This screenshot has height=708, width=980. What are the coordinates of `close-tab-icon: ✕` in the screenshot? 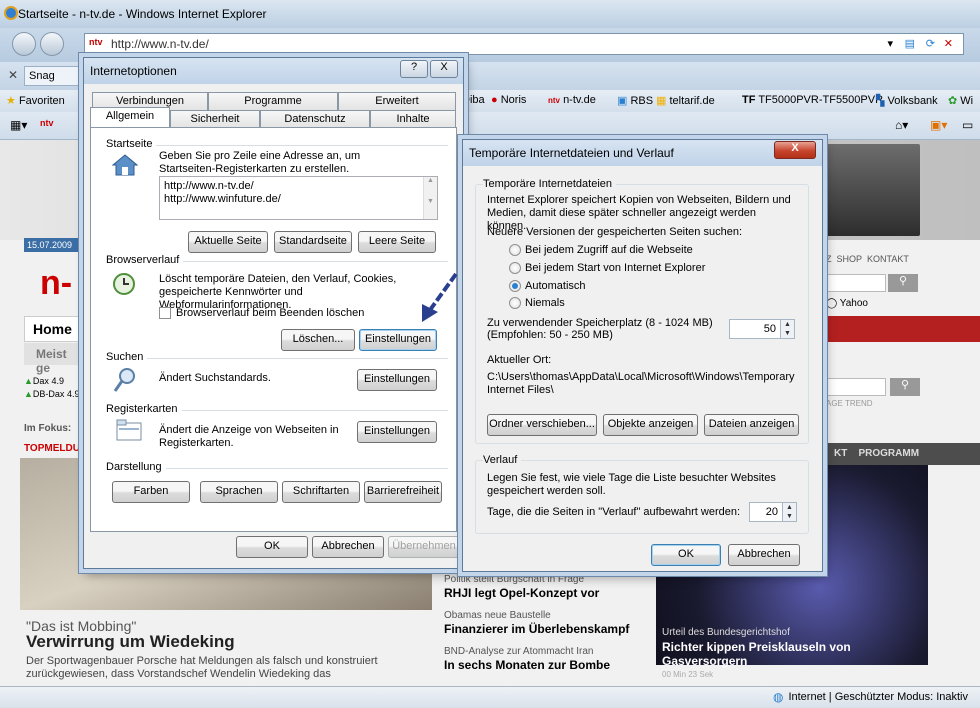 It's located at (13, 75).